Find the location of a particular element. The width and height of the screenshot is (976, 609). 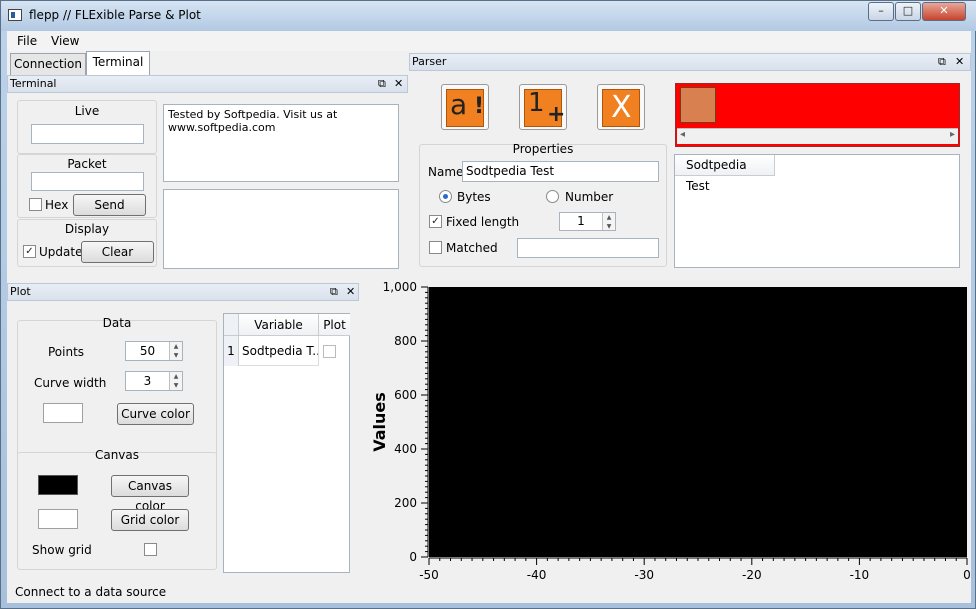

live-group: Live is located at coordinates (87, 127).